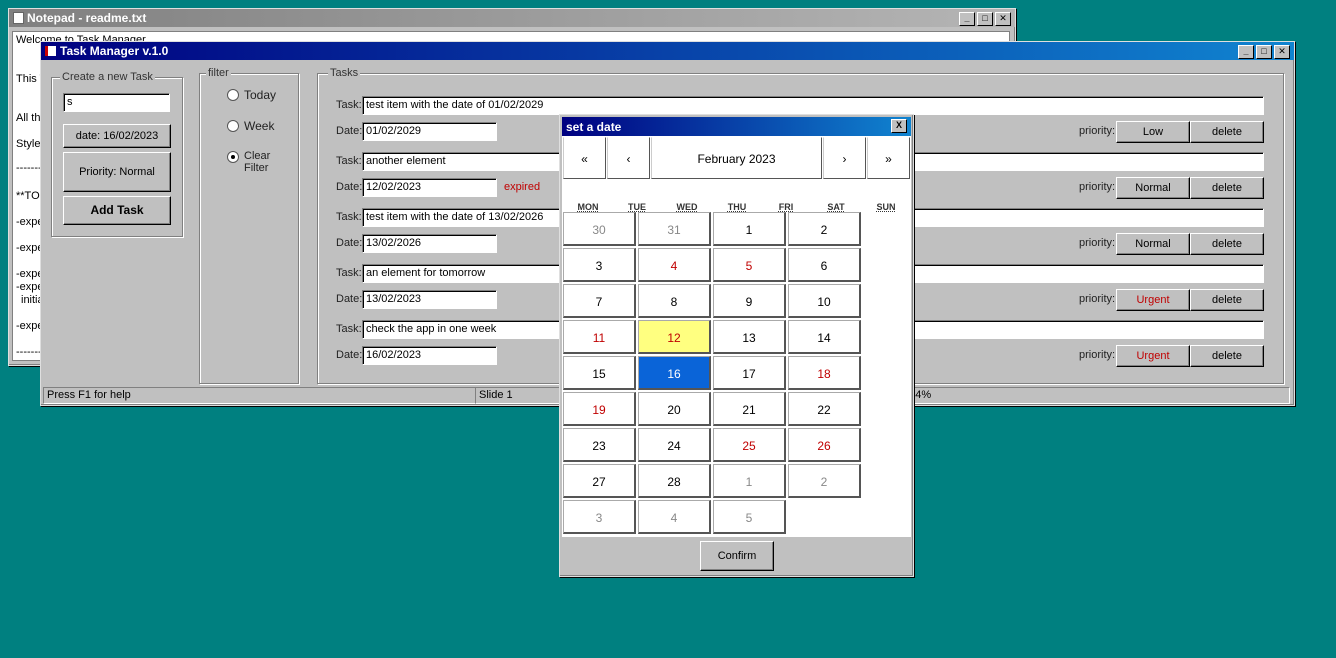 The image size is (1336, 658). What do you see at coordinates (813, 105) in the screenshot?
I see `task-text-field: test item with the date of 01/02/2029` at bounding box center [813, 105].